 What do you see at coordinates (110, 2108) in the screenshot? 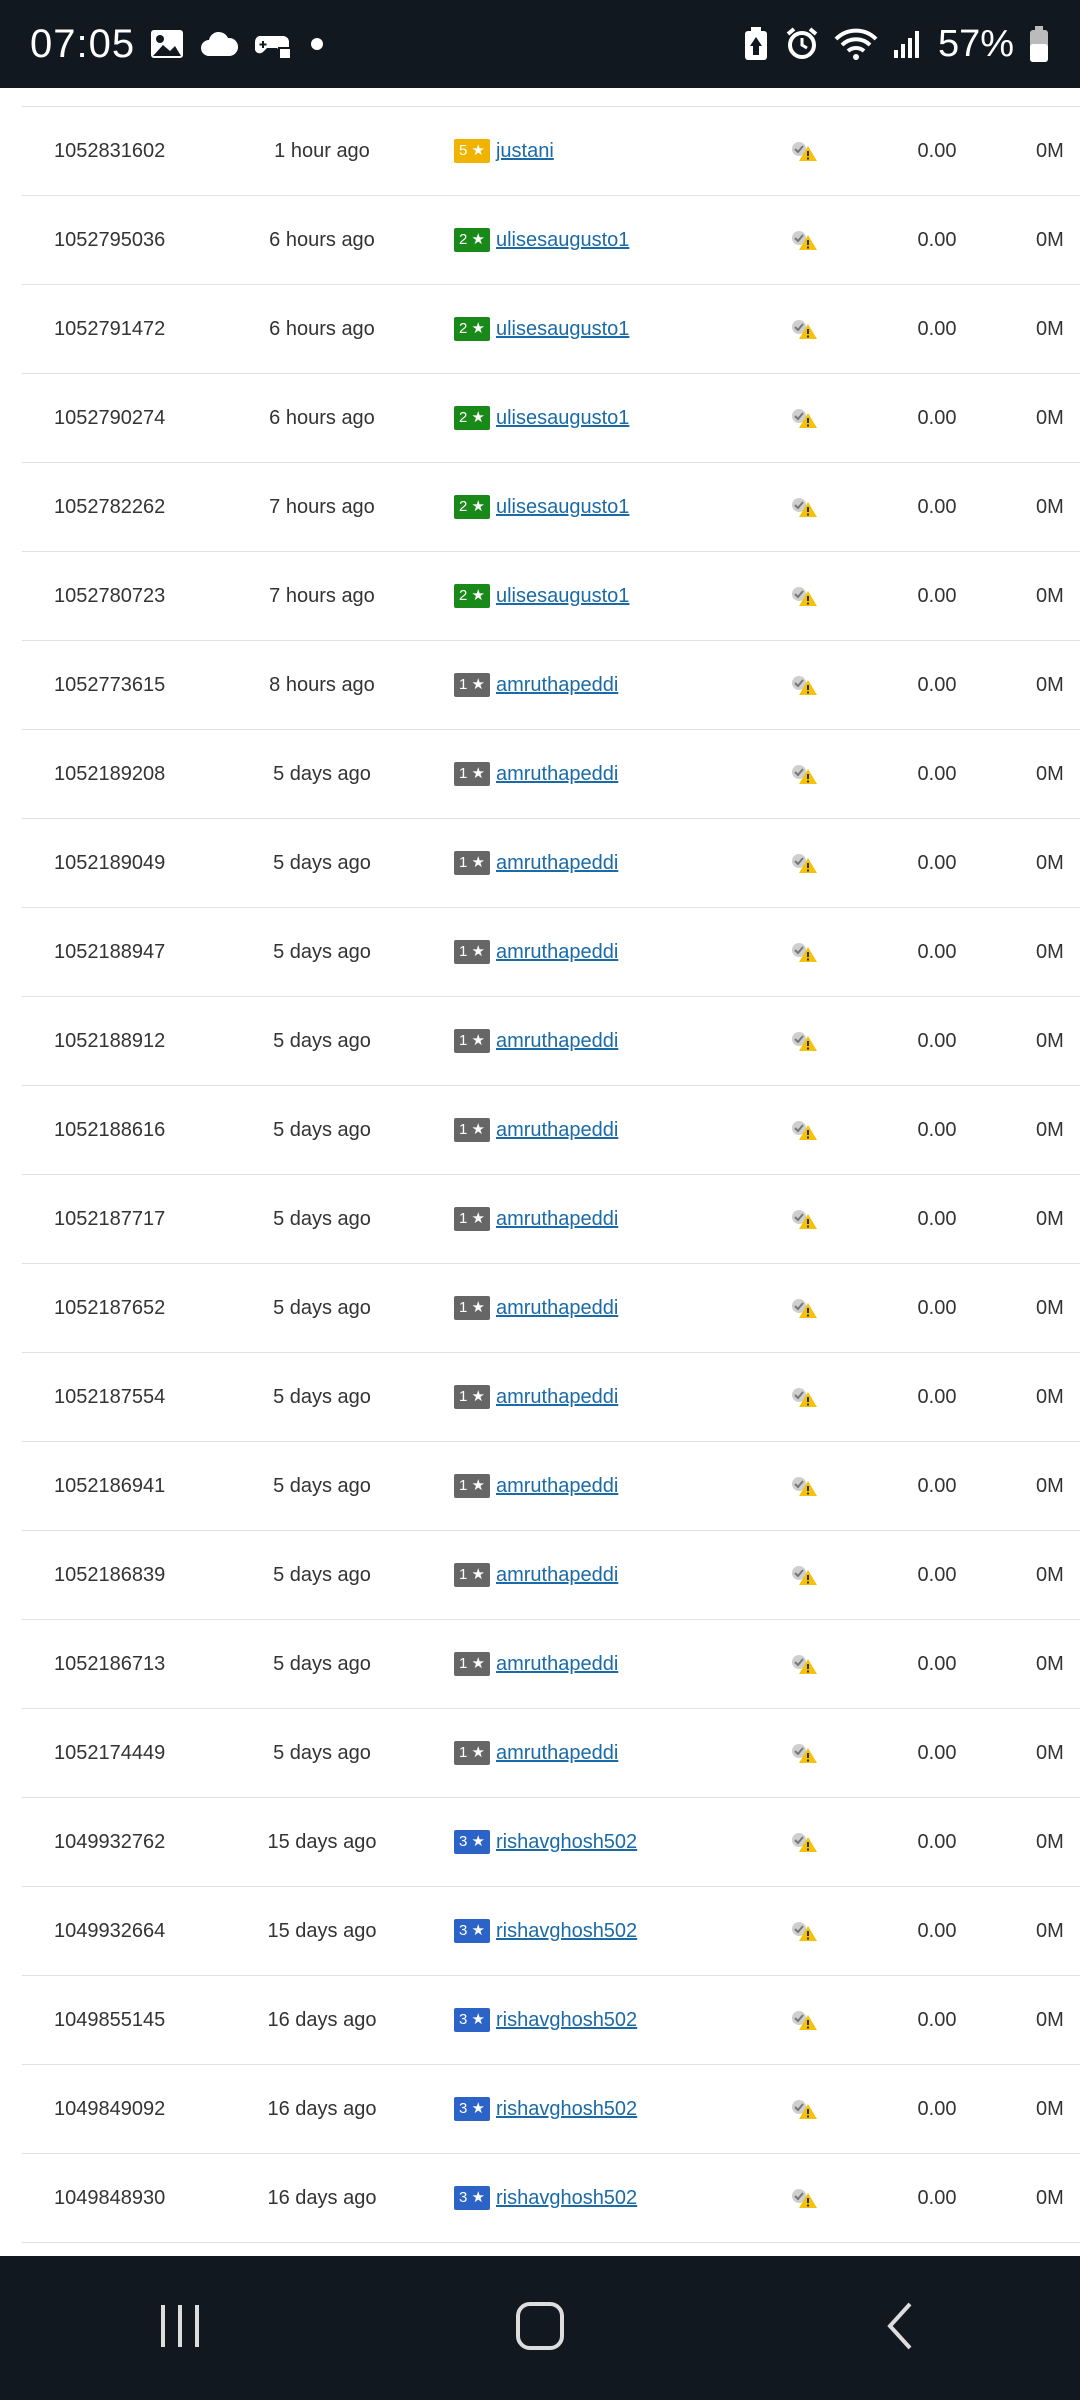
I see `submission-id: 1049849092` at bounding box center [110, 2108].